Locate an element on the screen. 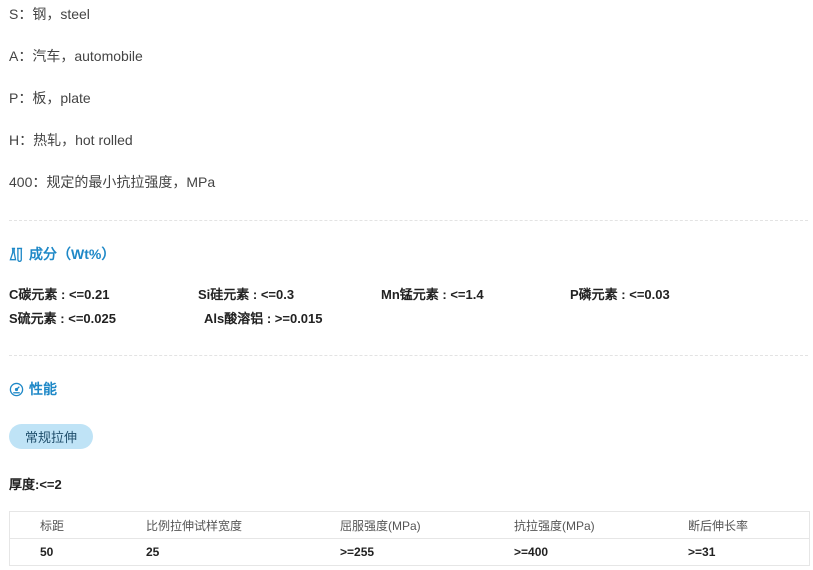 The image size is (813, 570). table-cell: 50 is located at coordinates (47, 552).